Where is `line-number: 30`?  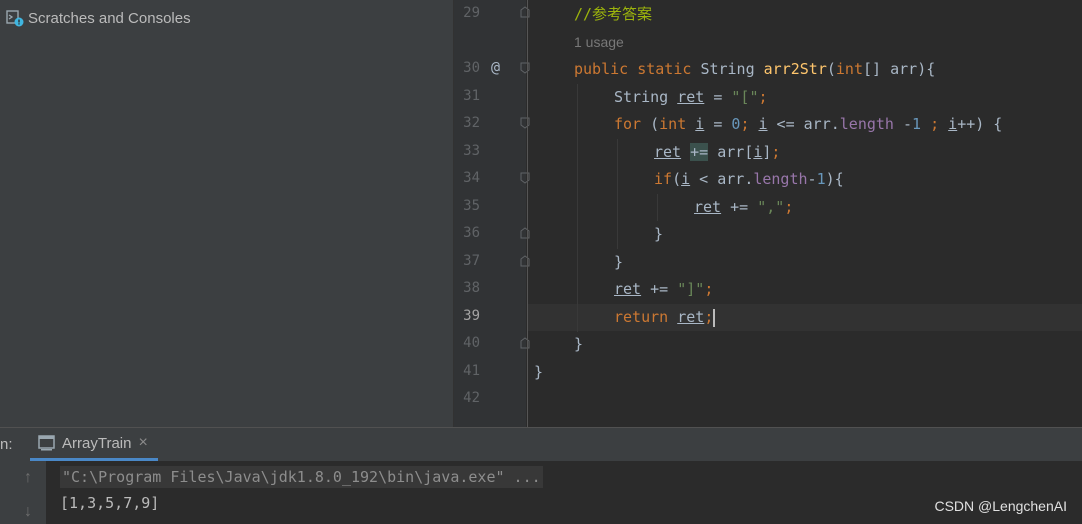
line-number: 30 is located at coordinates (471, 68).